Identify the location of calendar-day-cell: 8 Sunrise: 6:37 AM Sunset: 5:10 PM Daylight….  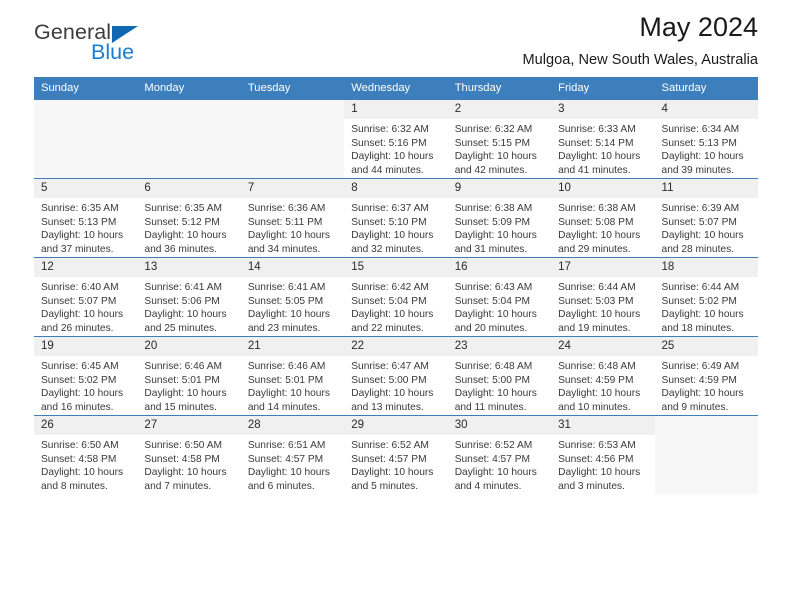
(396, 218).